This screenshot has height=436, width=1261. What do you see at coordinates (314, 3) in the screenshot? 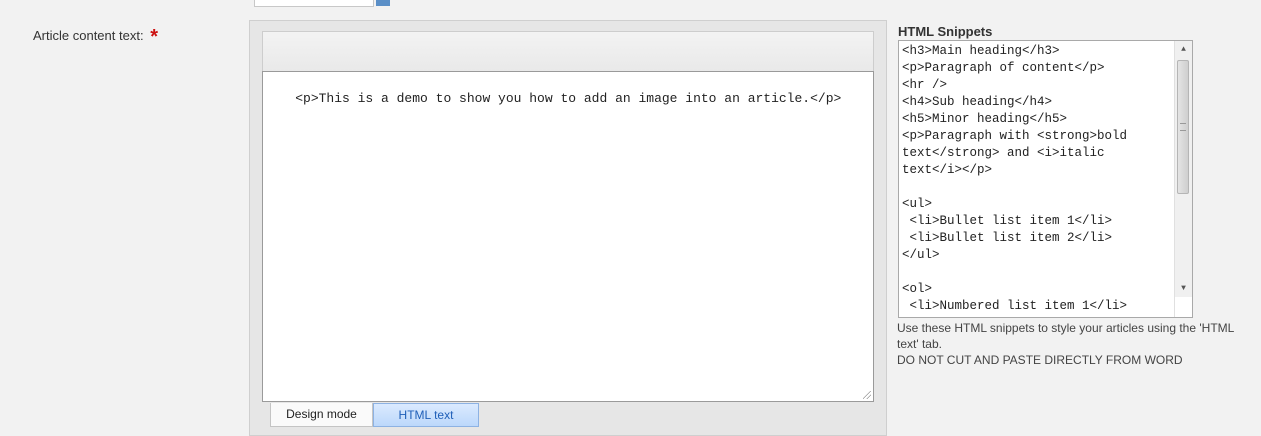
I see `previous-field-input` at bounding box center [314, 3].